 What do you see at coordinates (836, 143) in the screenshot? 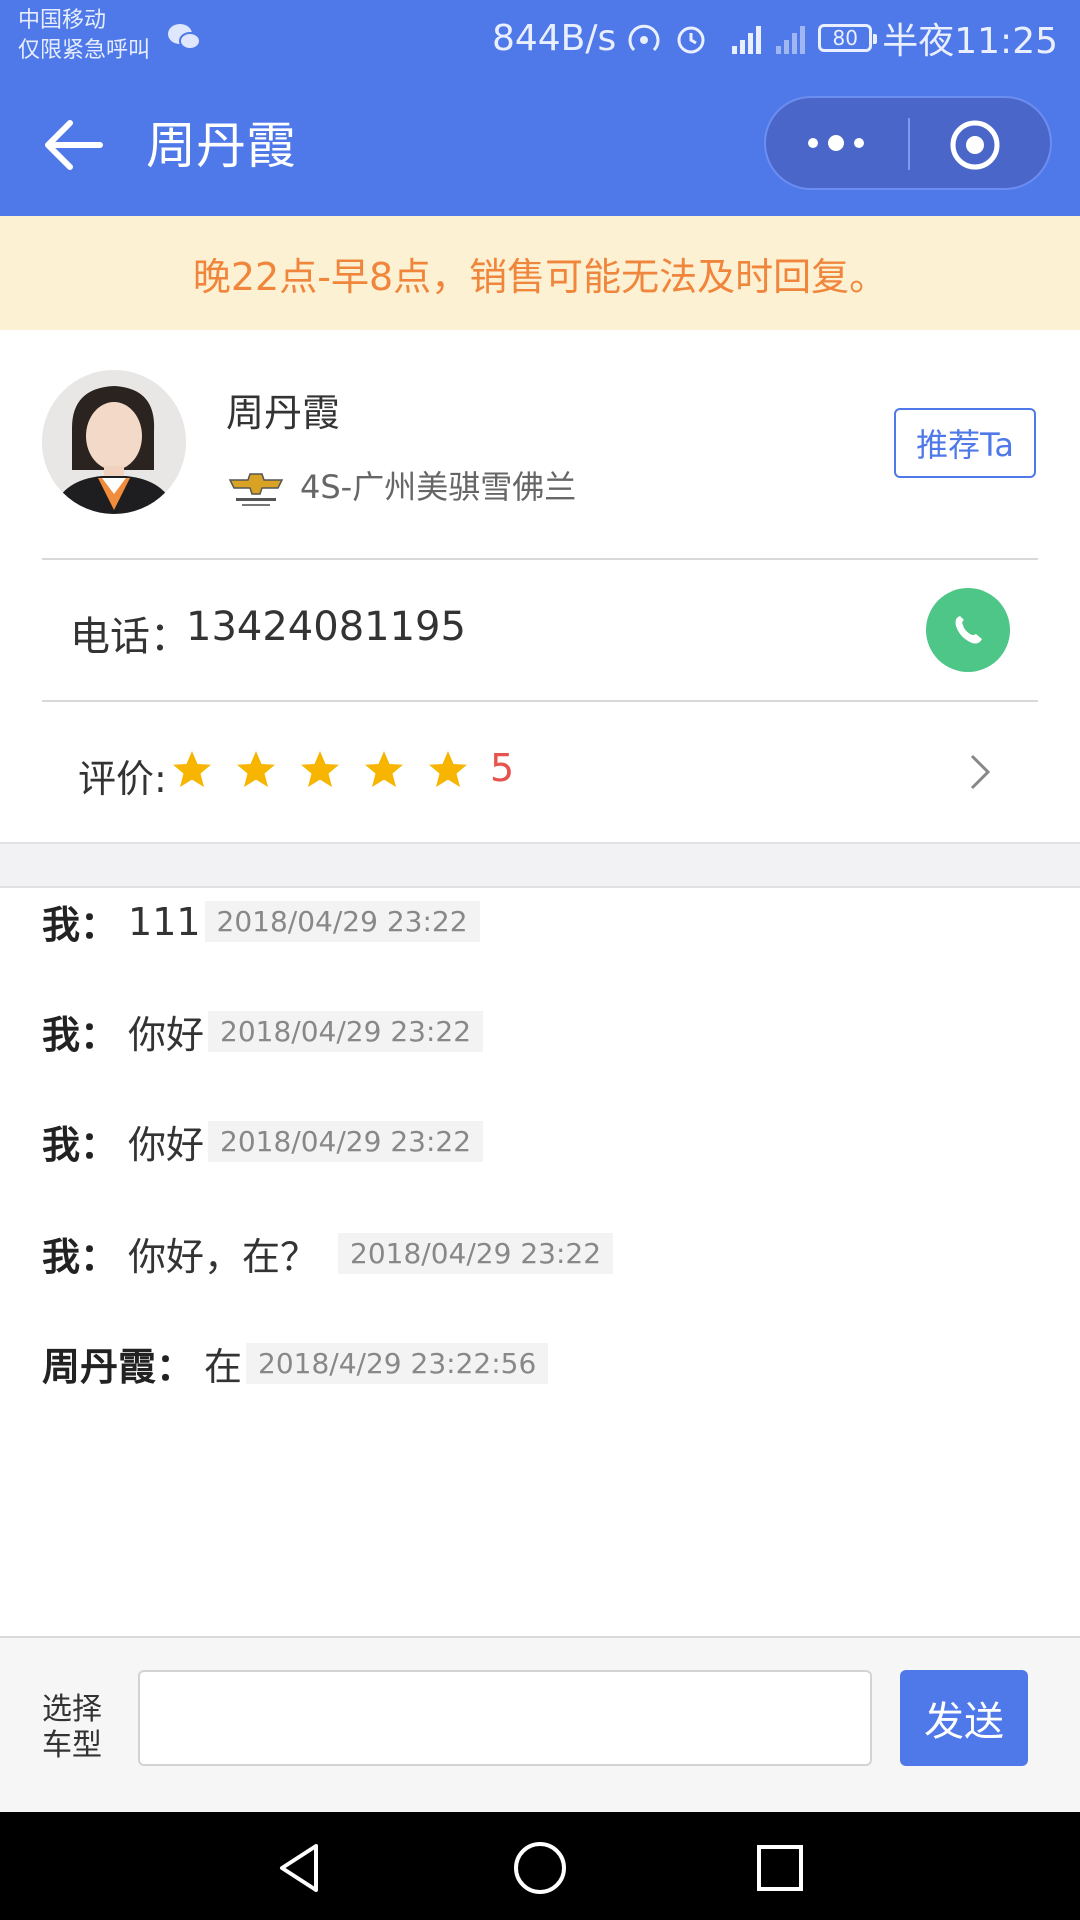
I see `more-dots-icon` at bounding box center [836, 143].